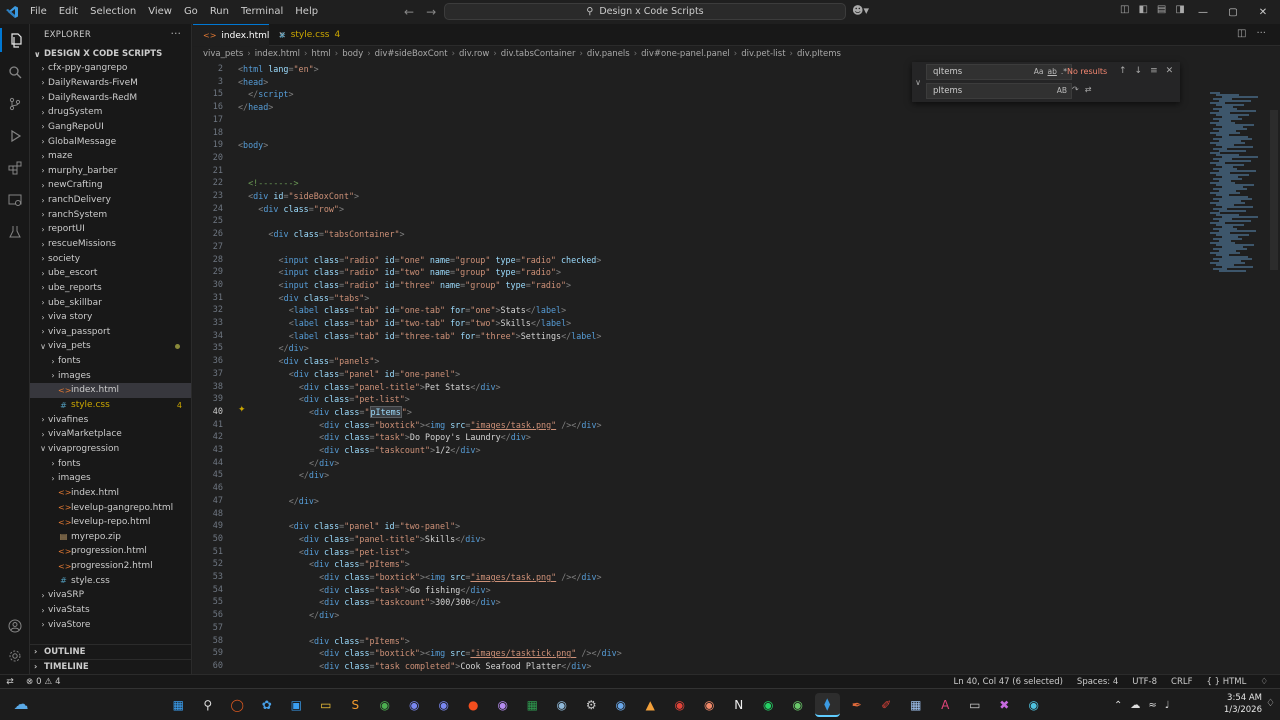 This screenshot has height=720, width=1280. Describe the element at coordinates (110, 595) in the screenshot. I see `tree-folder: › vivaSRP` at that location.